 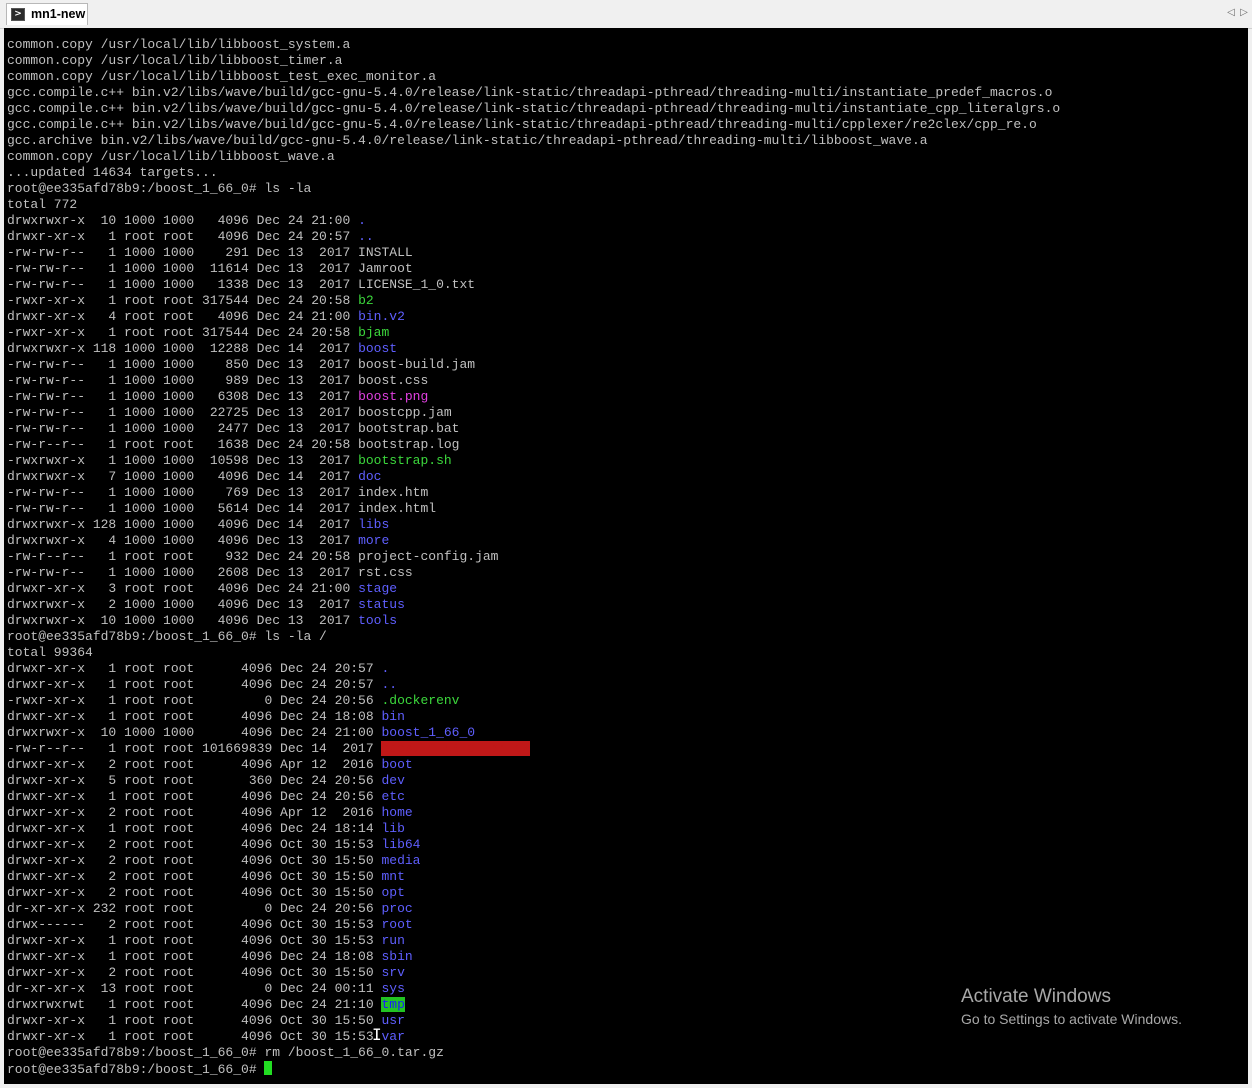 What do you see at coordinates (393, 940) in the screenshot?
I see `file-name-dir: run` at bounding box center [393, 940].